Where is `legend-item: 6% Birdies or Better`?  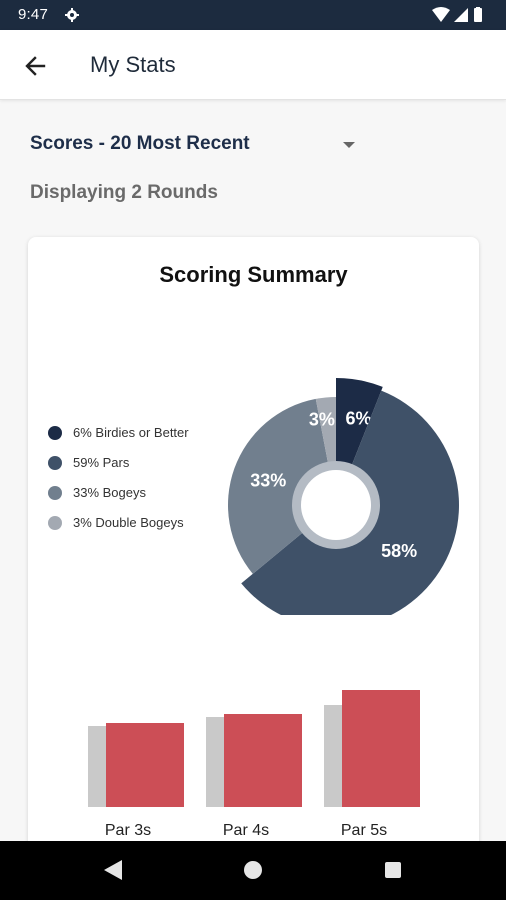 legend-item: 6% Birdies or Better is located at coordinates (148, 437).